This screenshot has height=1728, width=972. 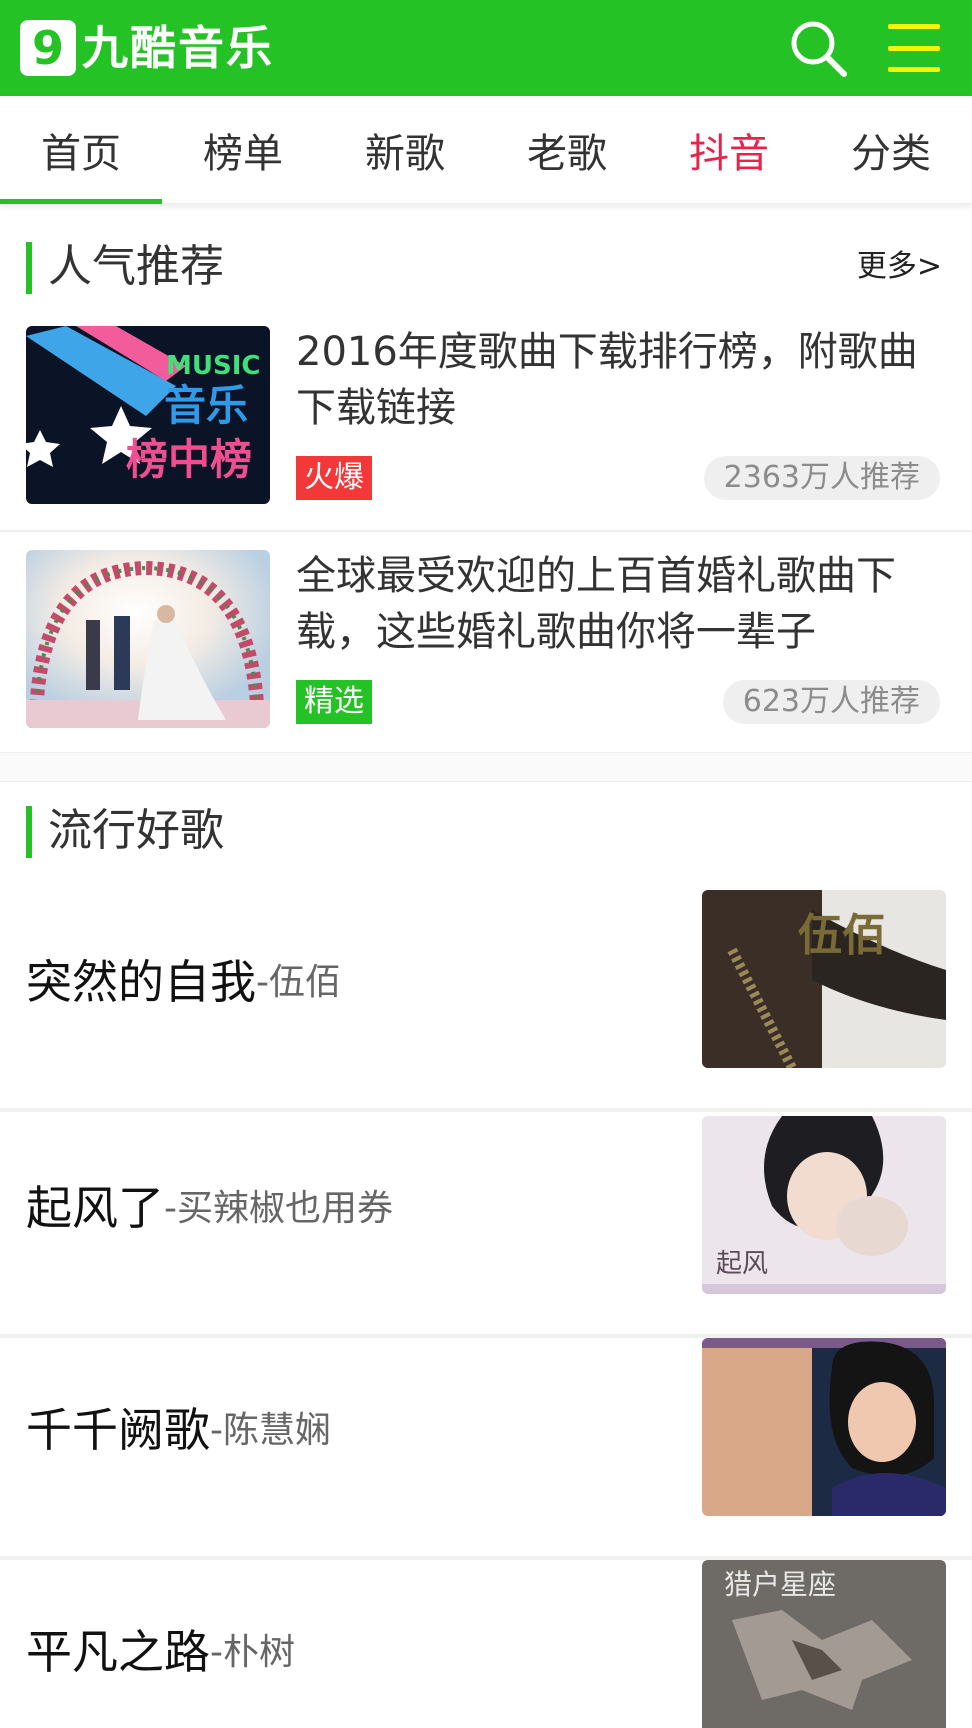 I want to click on song-row: 起风了 -买辣椒也用券 起风, so click(x=486, y=1227).